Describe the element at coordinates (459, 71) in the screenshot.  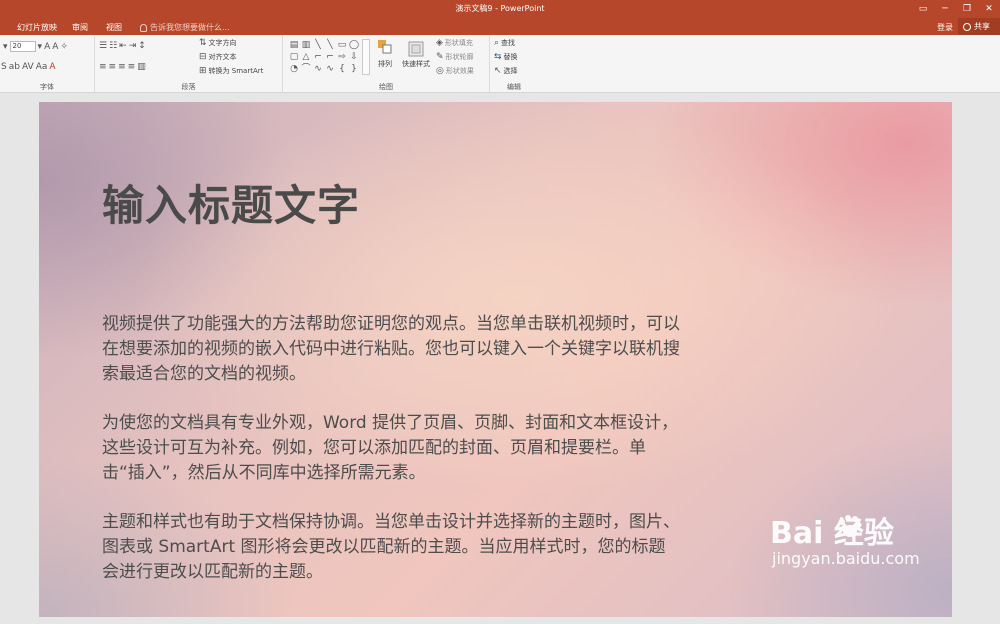
I see `shape-effects-label: 形状效果` at that location.